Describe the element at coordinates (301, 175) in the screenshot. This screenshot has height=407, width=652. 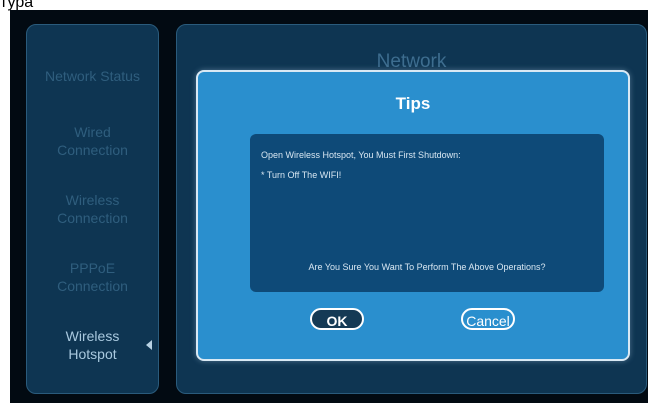
I see `message-bullet: * Turn Off The WIFI!` at that location.